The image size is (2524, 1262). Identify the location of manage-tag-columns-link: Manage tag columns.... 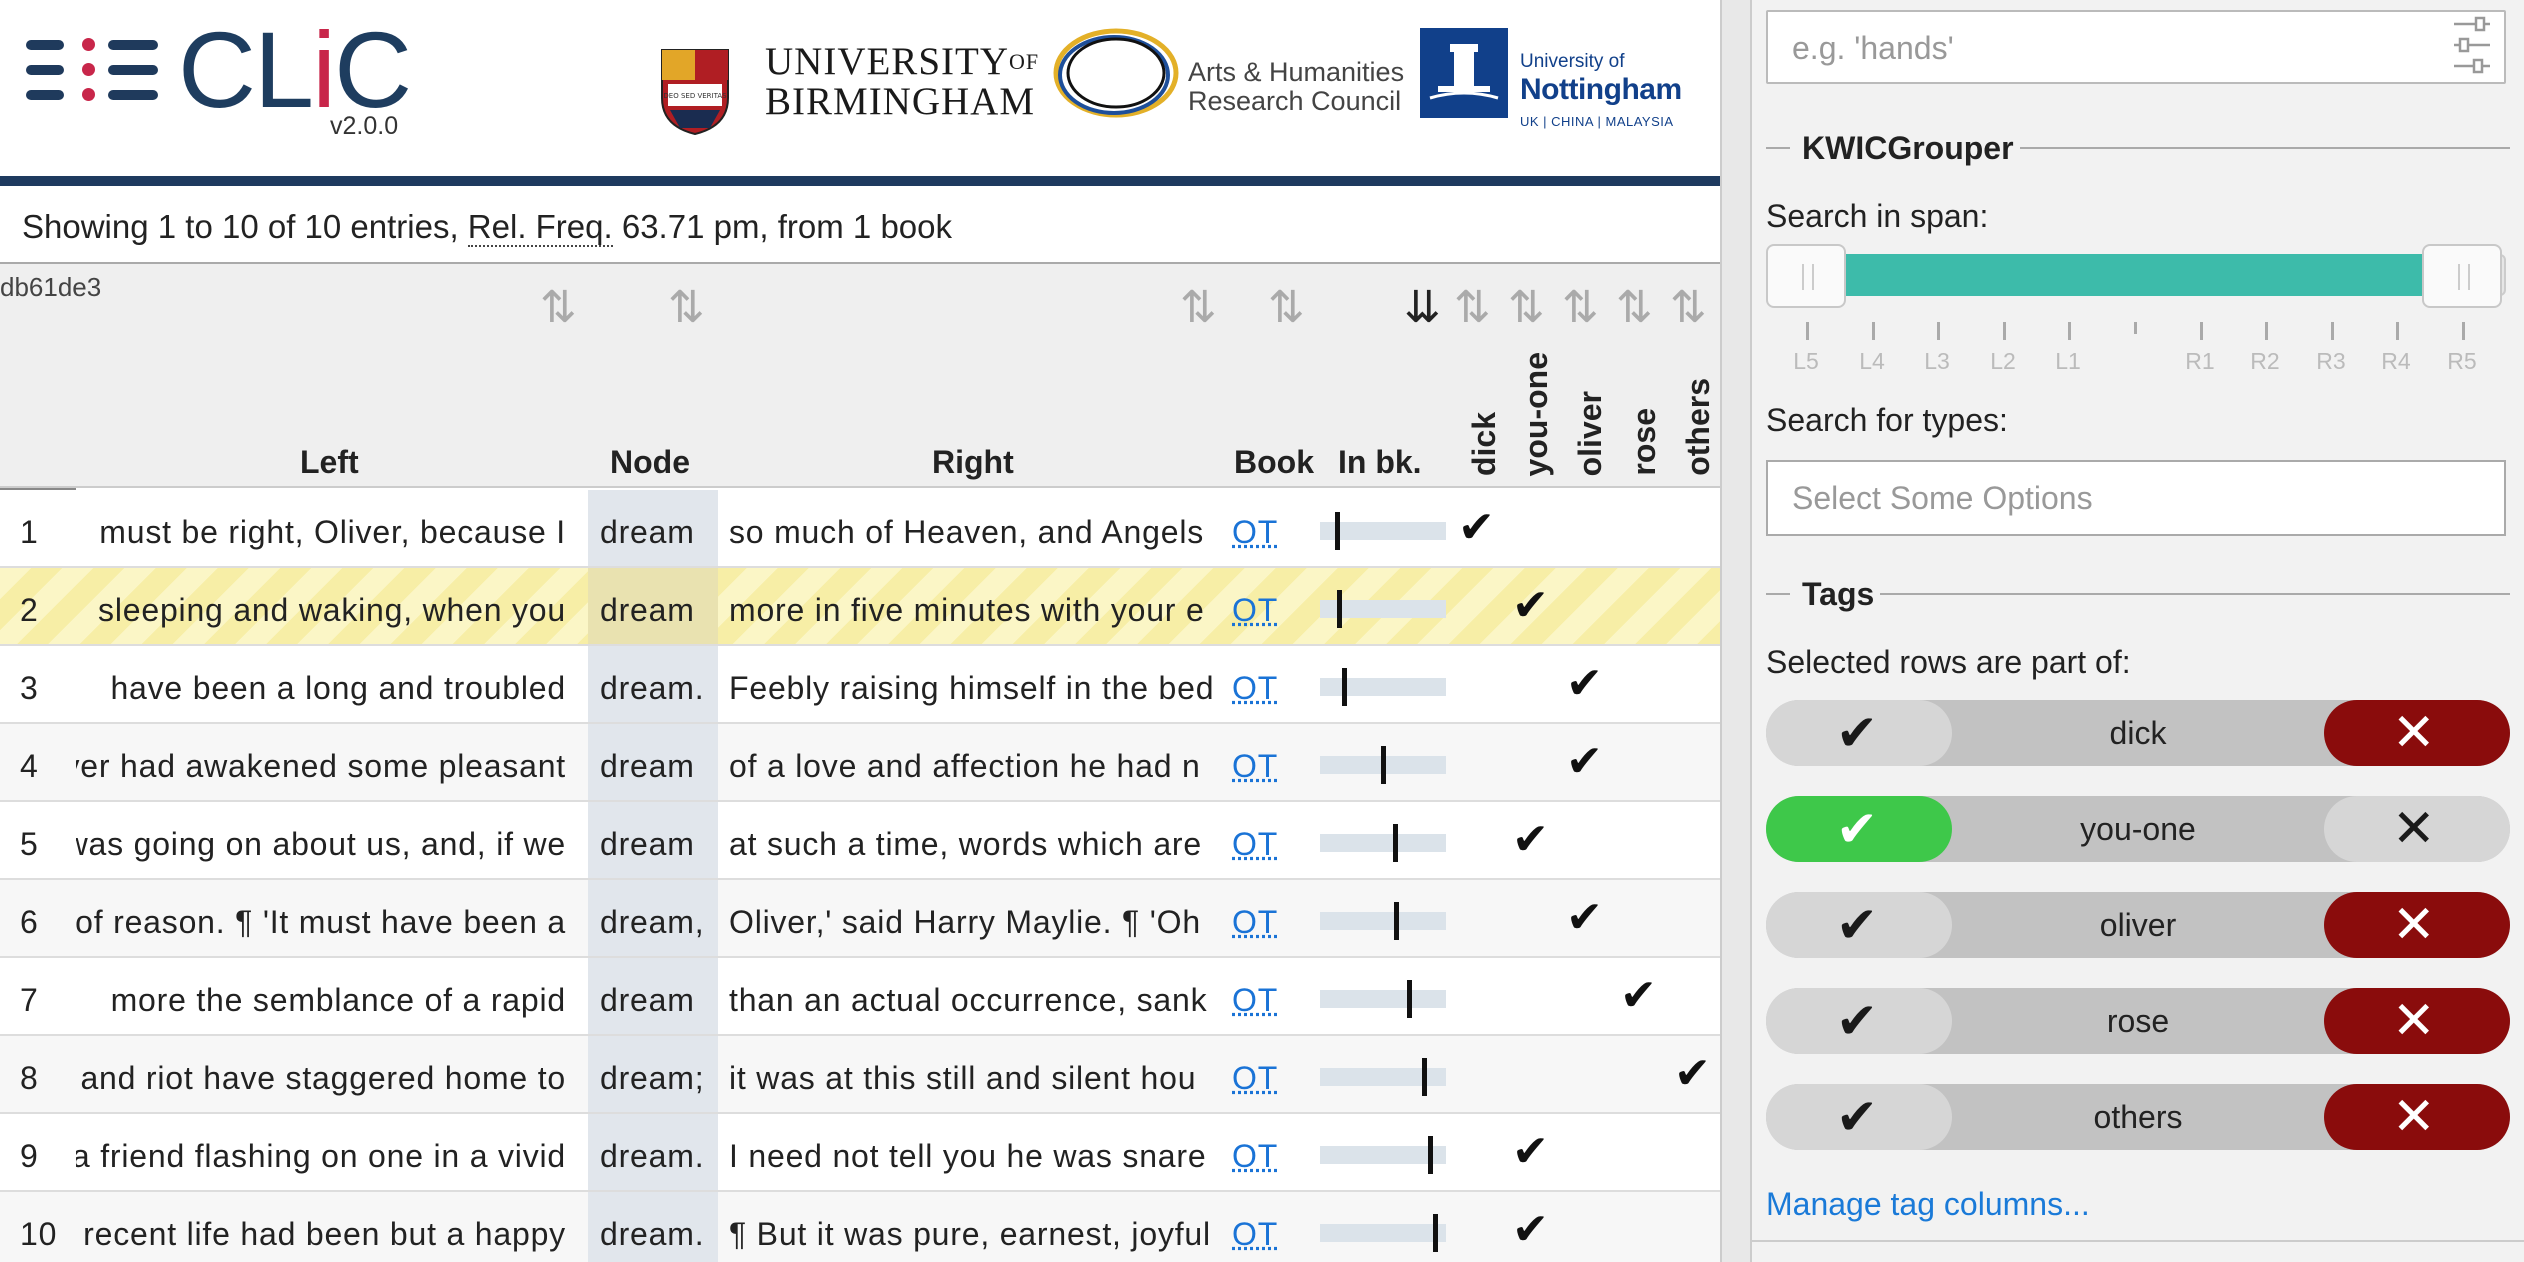
(1928, 1204).